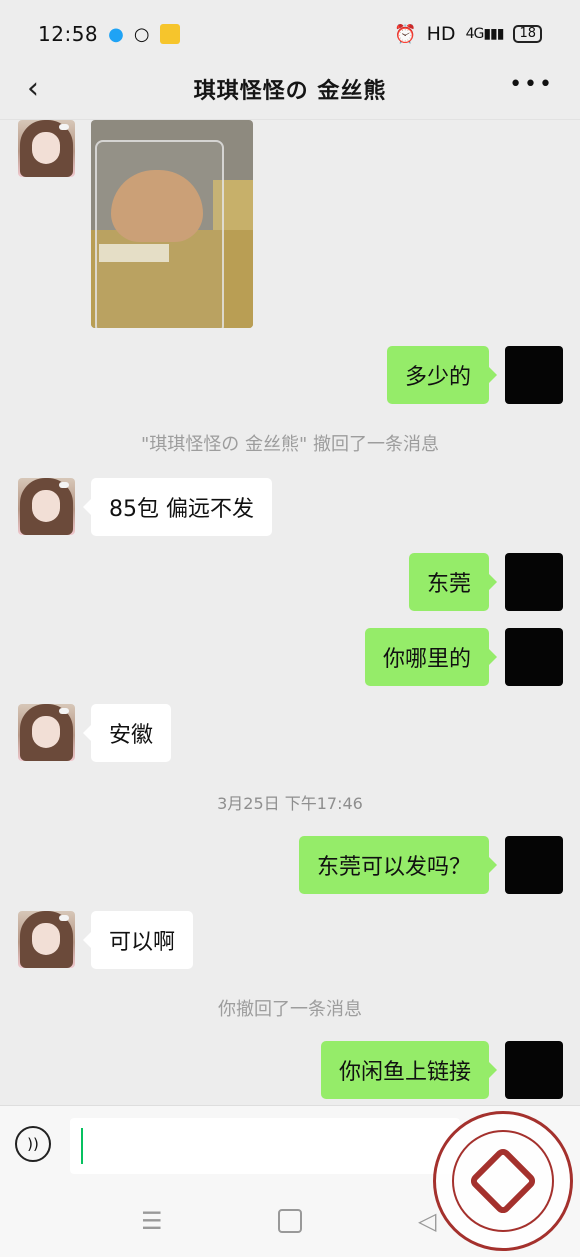 This screenshot has height=1257, width=580. What do you see at coordinates (141, 34) in the screenshot?
I see `wechat-icon: ○` at bounding box center [141, 34].